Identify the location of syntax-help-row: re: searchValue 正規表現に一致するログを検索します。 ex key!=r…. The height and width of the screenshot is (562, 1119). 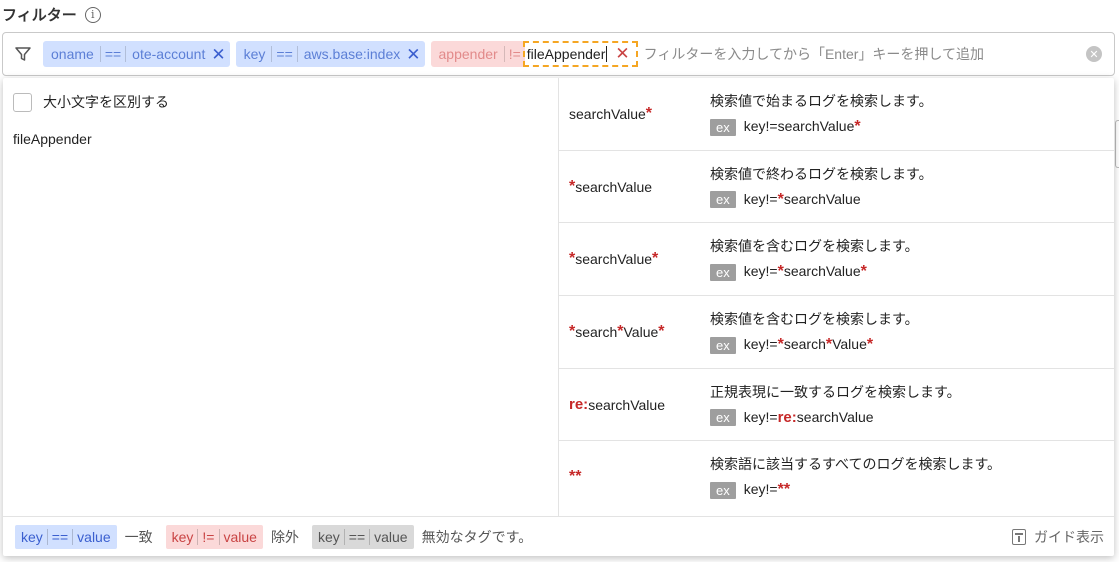
(836, 405).